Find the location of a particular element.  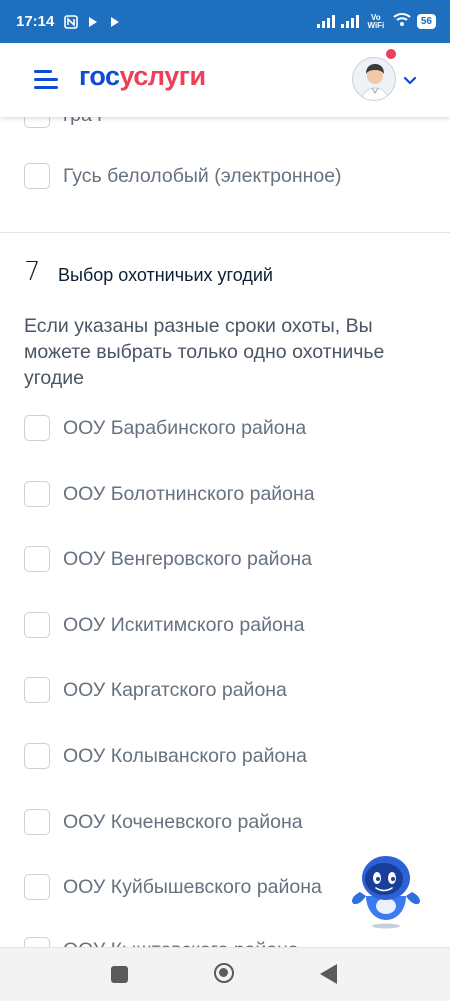

system-nav-bar is located at coordinates (225, 974).